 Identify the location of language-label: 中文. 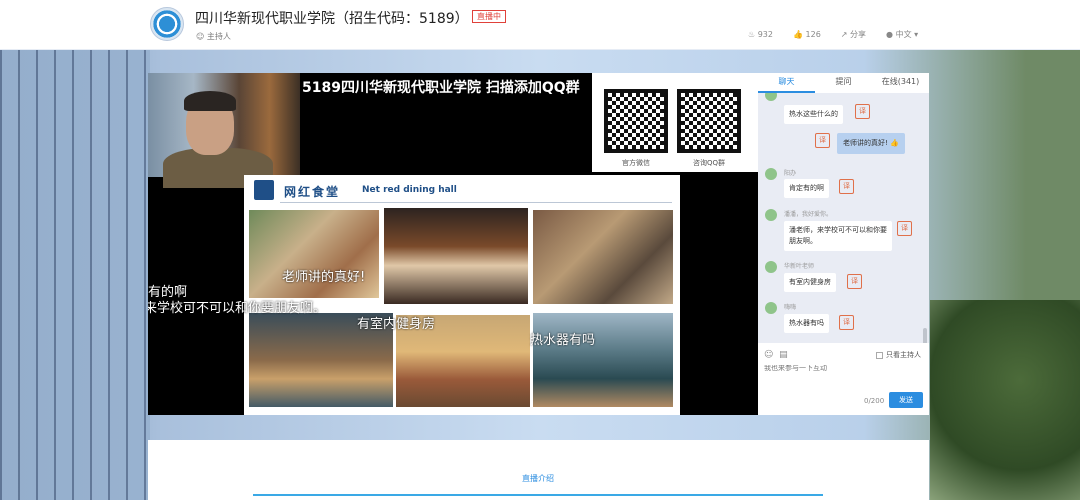
(903, 34).